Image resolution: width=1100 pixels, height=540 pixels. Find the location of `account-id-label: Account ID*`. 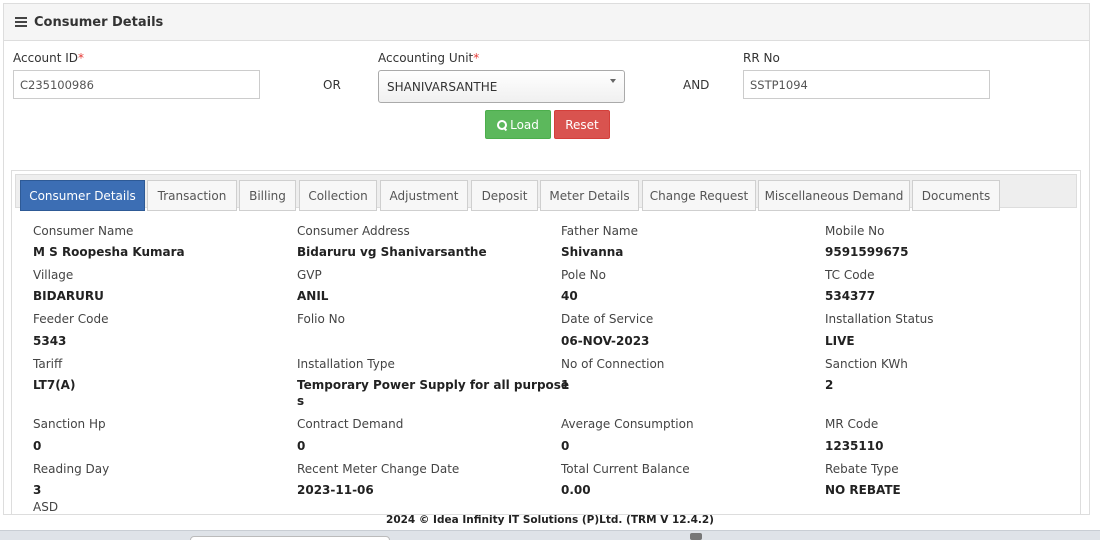

account-id-label: Account ID* is located at coordinates (48, 58).